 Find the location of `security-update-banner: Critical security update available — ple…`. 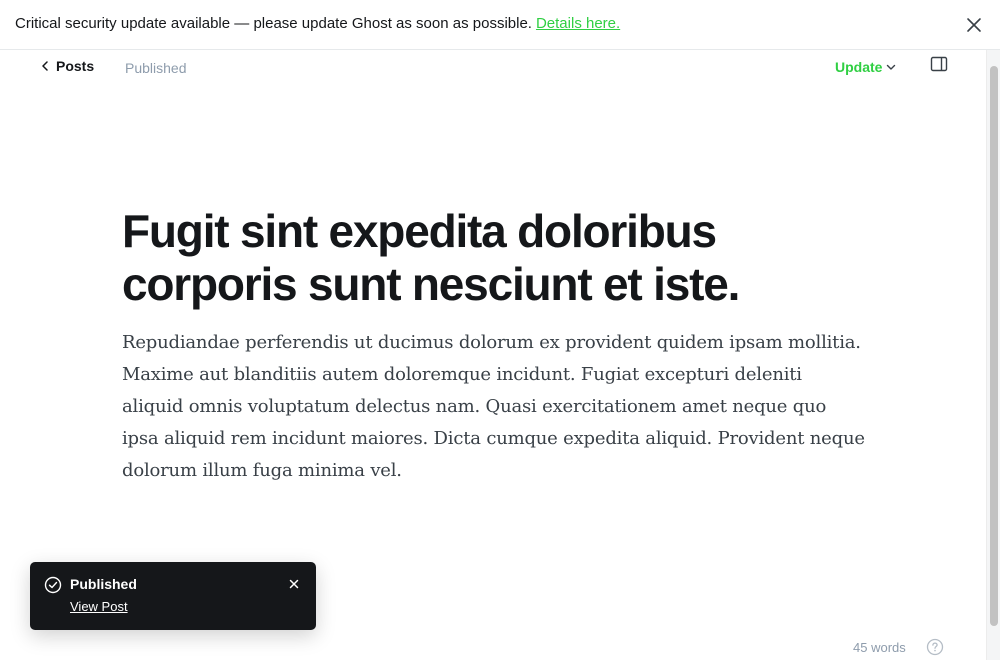

security-update-banner: Critical security update available — ple… is located at coordinates (500, 25).